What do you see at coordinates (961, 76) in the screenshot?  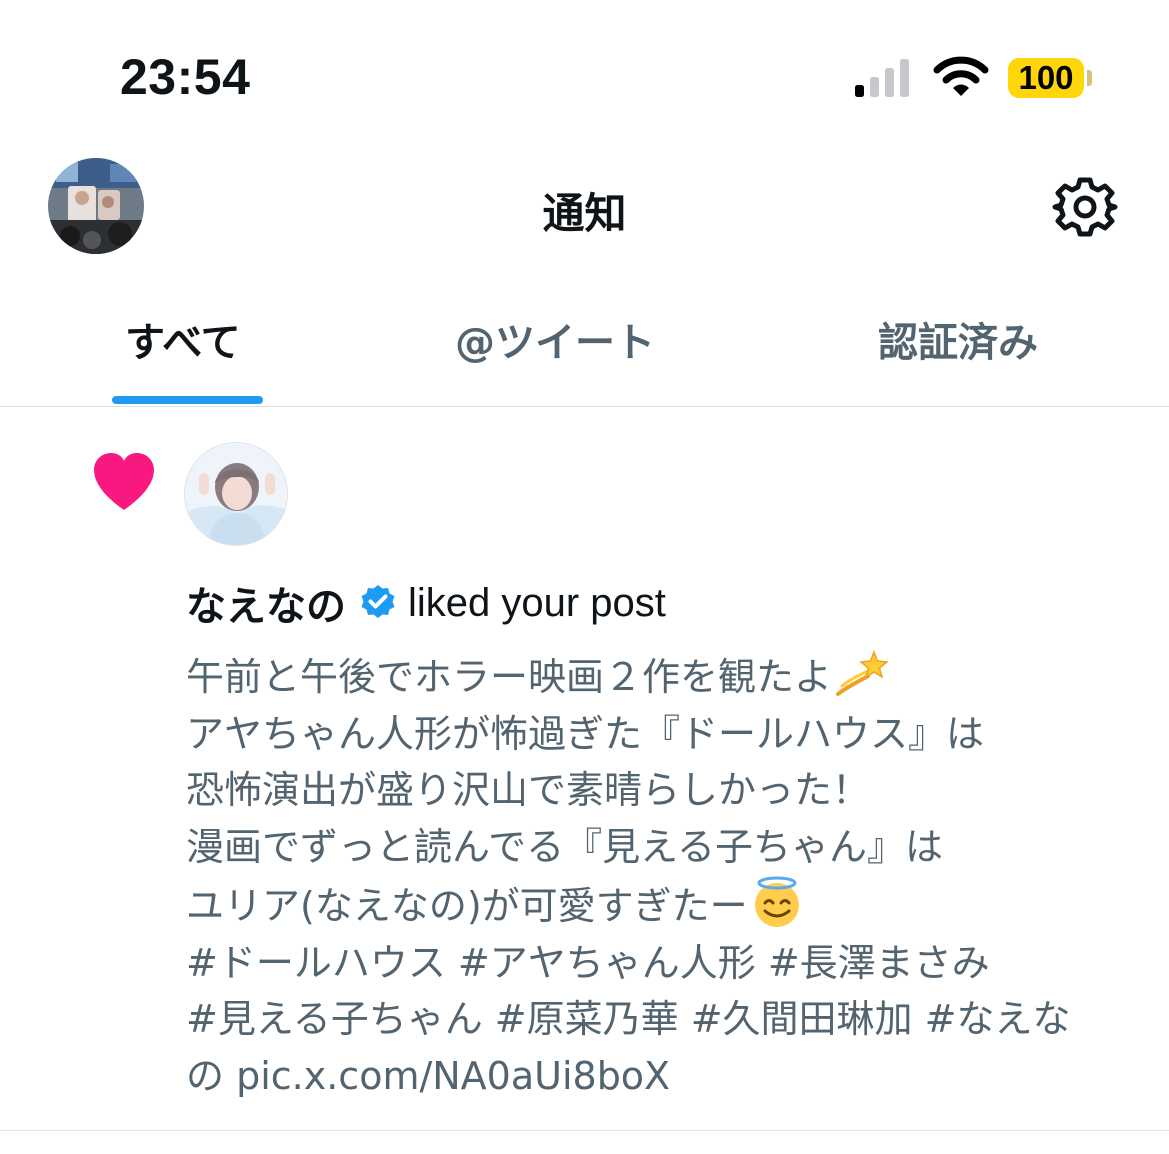 I see `wifi-icon` at bounding box center [961, 76].